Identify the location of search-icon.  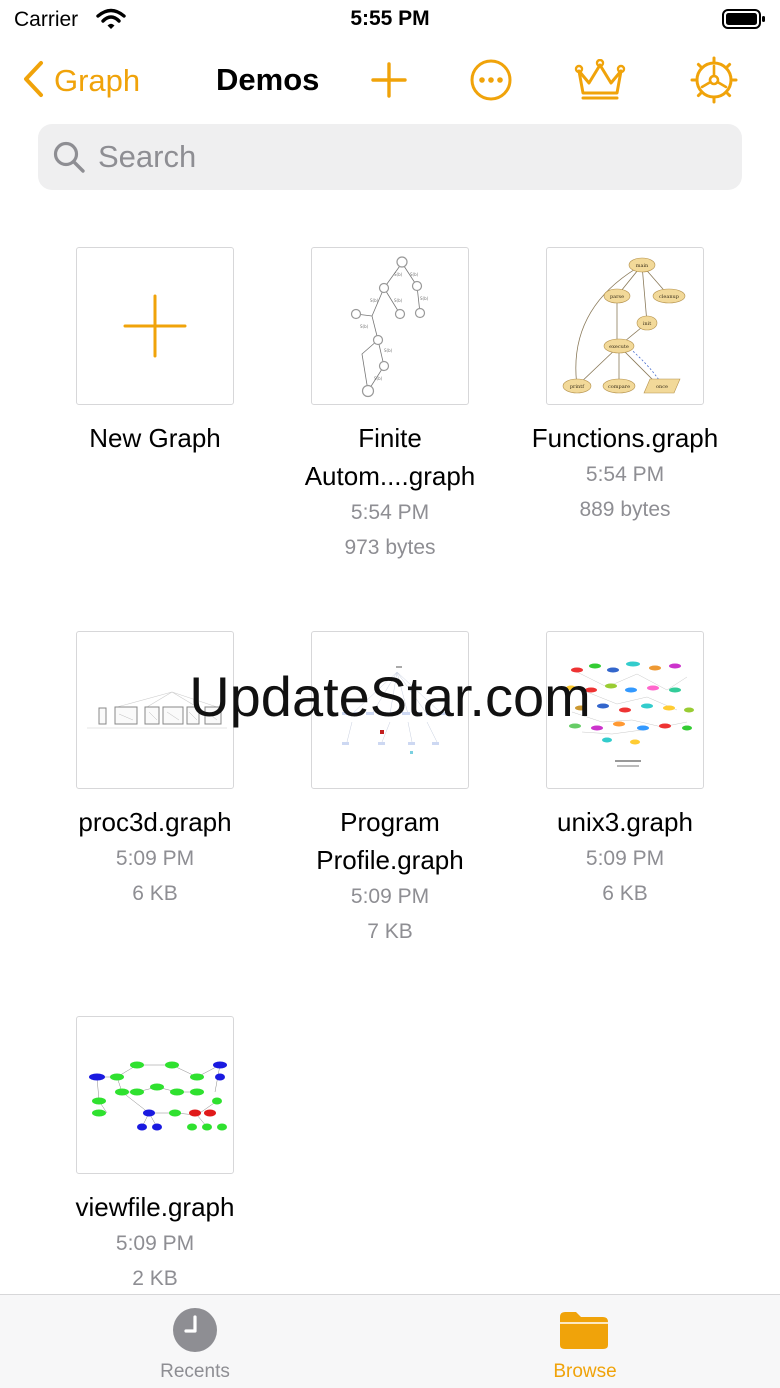
(69, 157).